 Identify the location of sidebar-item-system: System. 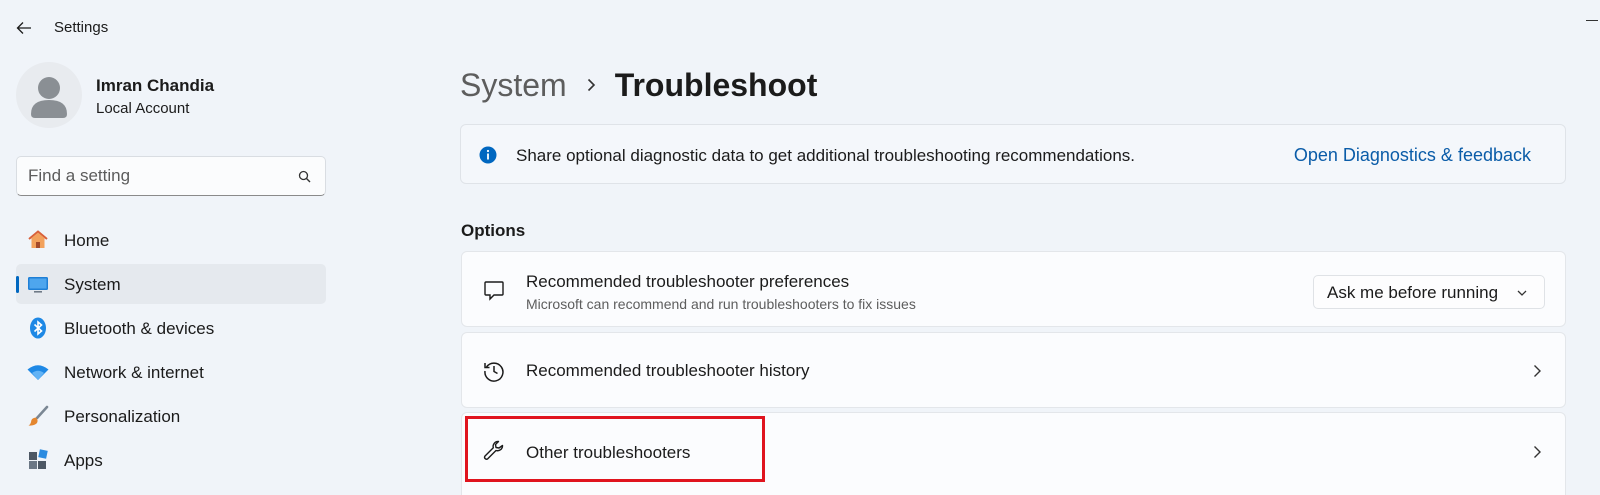
(171, 284).